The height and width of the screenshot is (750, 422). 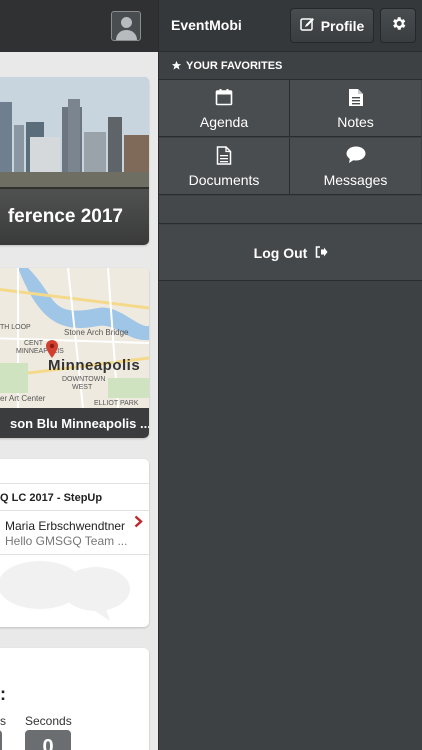 I want to click on edit-icon, so click(x=307, y=26).